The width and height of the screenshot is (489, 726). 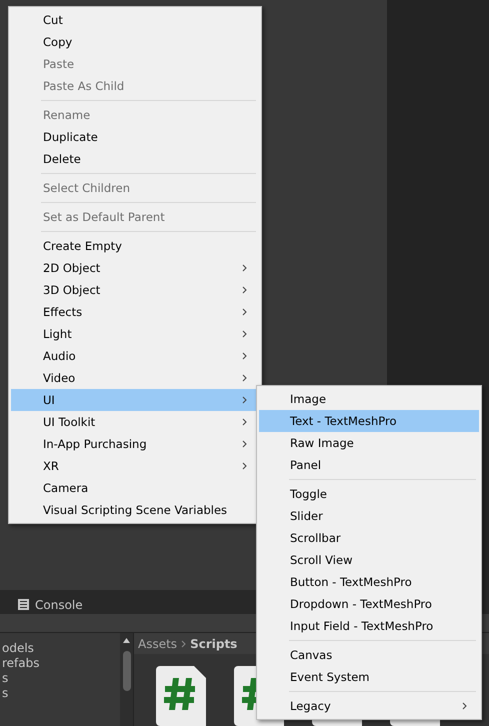 What do you see at coordinates (369, 538) in the screenshot?
I see `menu-item: Scrollbar` at bounding box center [369, 538].